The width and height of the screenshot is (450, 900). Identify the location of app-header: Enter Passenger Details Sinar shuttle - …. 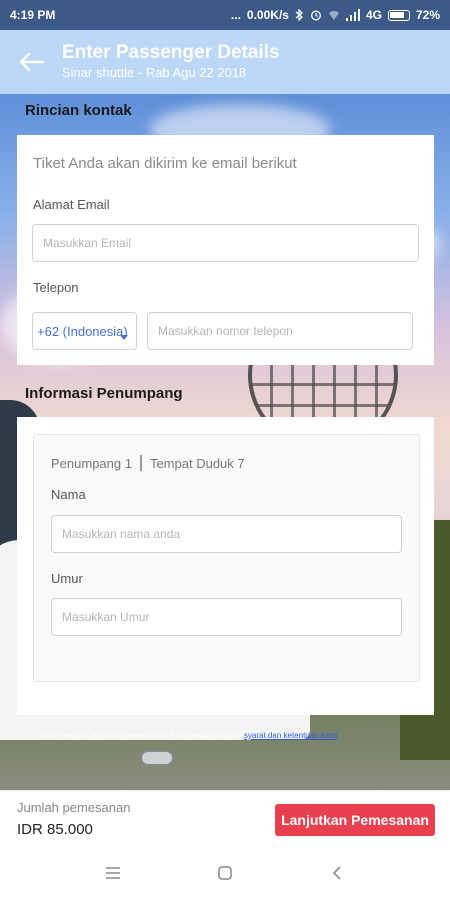
(225, 62).